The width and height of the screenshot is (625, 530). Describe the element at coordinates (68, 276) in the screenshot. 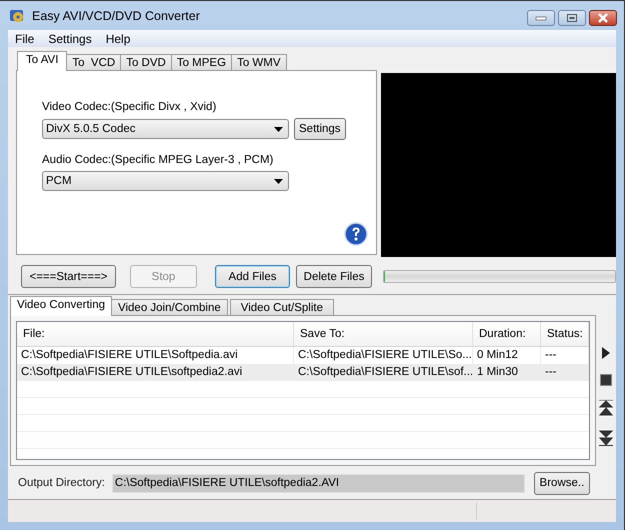

I see `start-button: <===Start===>` at that location.